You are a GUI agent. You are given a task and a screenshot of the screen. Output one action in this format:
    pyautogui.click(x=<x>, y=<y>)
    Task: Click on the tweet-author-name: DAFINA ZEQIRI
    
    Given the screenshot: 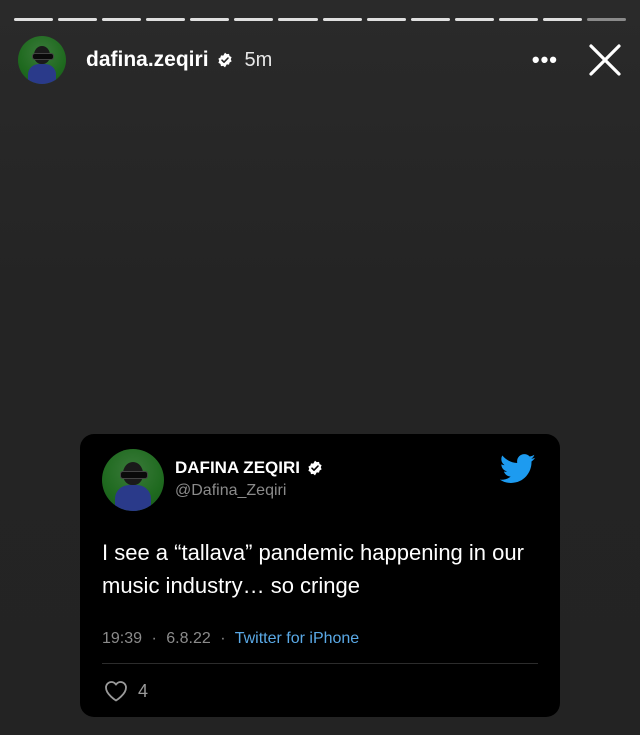 What is the action you would take?
    pyautogui.click(x=249, y=468)
    